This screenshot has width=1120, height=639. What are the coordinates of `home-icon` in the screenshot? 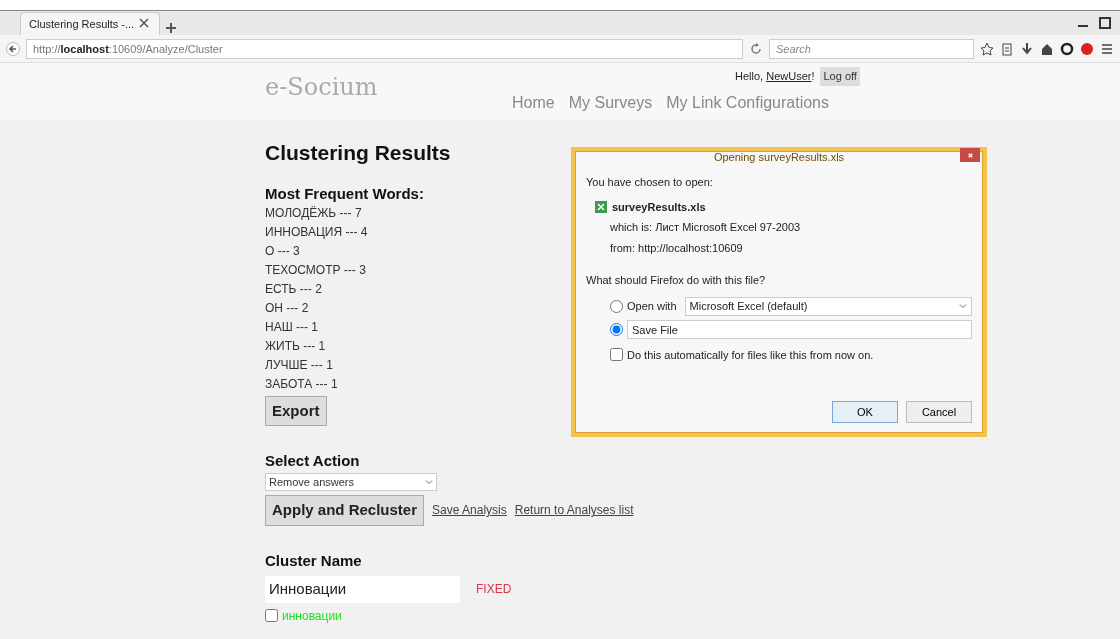 It's located at (1047, 48).